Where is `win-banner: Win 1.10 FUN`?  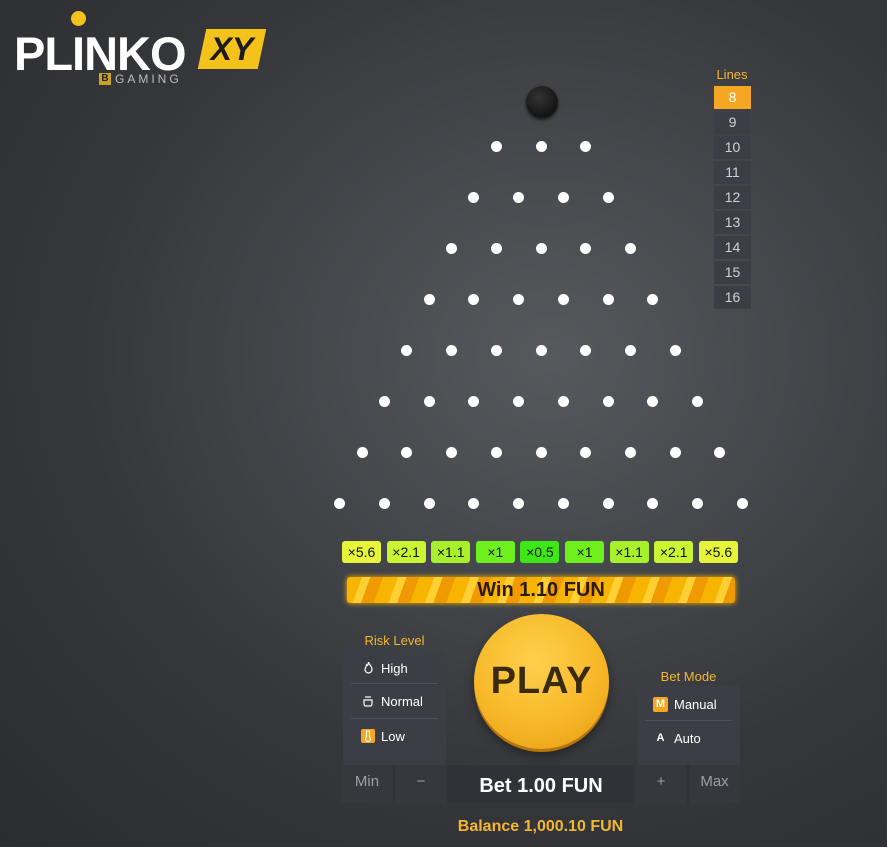 win-banner: Win 1.10 FUN is located at coordinates (541, 590).